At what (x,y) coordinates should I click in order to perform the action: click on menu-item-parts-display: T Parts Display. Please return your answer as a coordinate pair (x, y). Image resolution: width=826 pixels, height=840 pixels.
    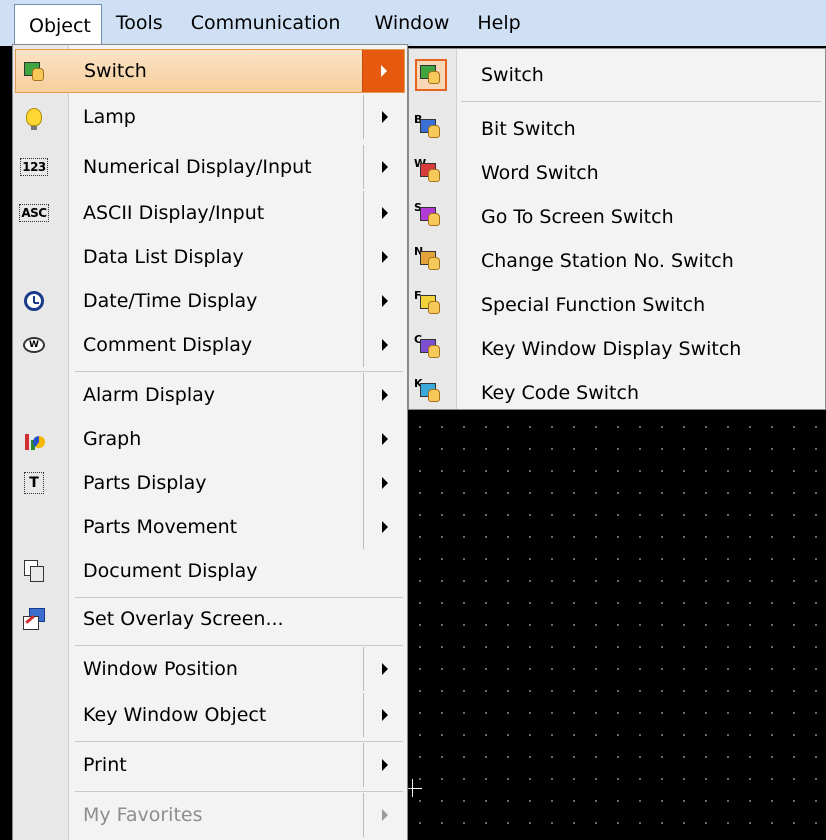
    Looking at the image, I should click on (210, 483).